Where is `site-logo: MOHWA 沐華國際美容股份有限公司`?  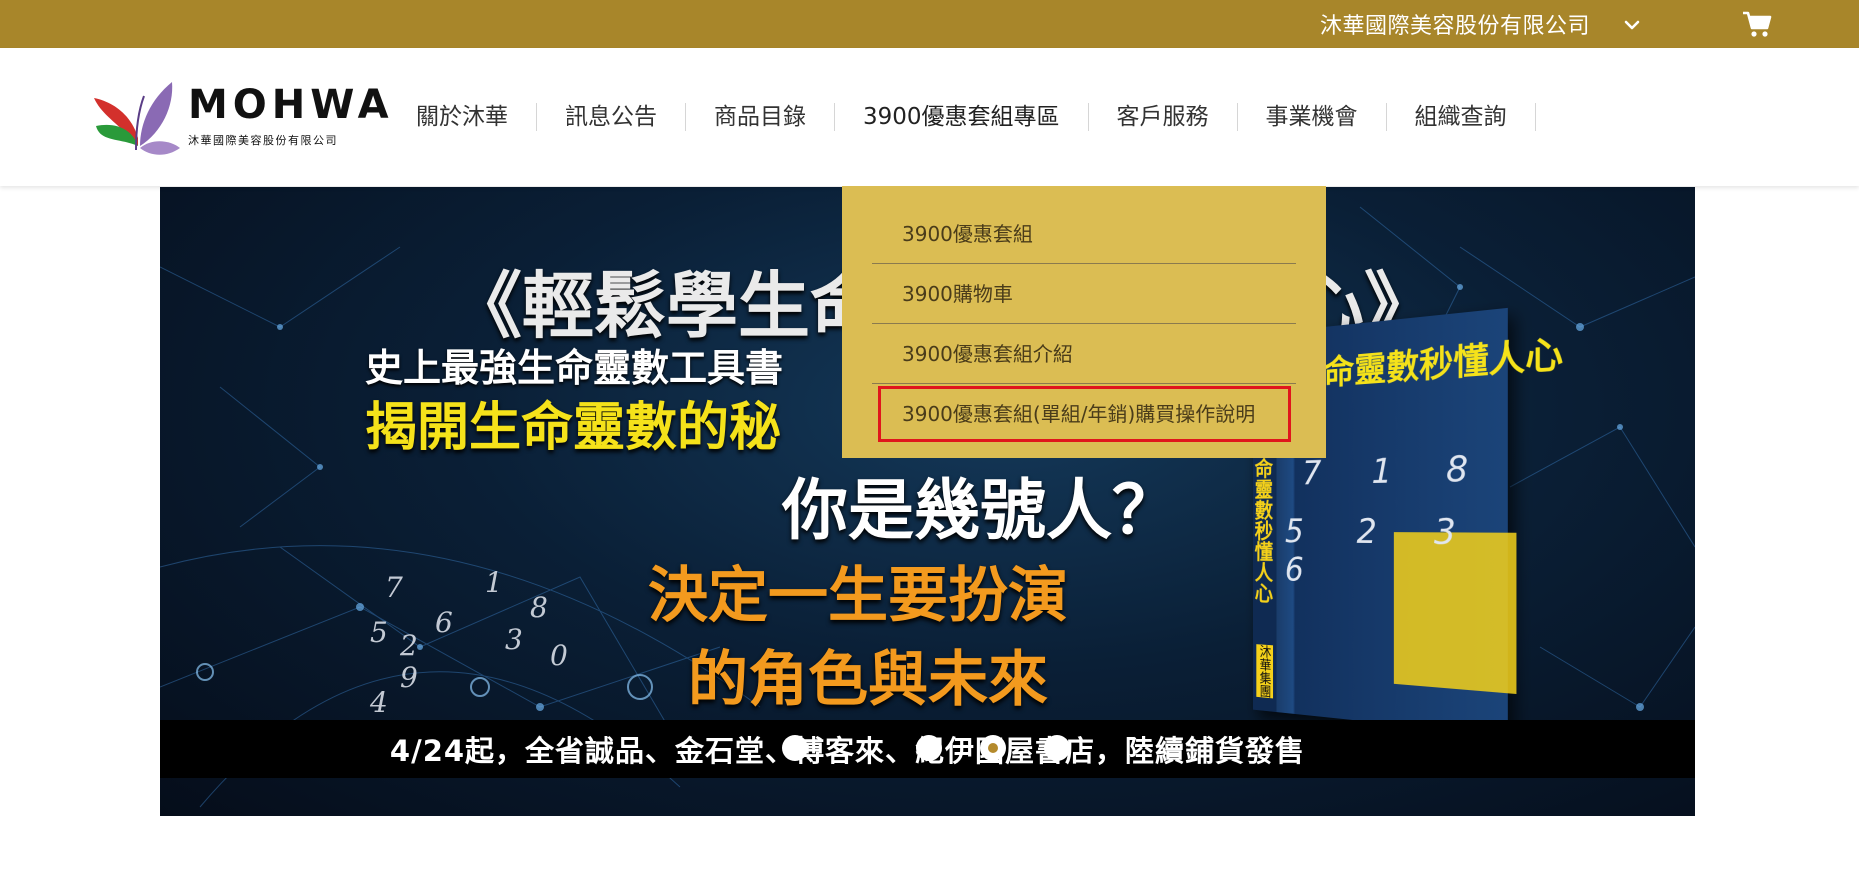 site-logo: MOHWA 沐華國際美容股份有限公司 is located at coordinates (240, 118).